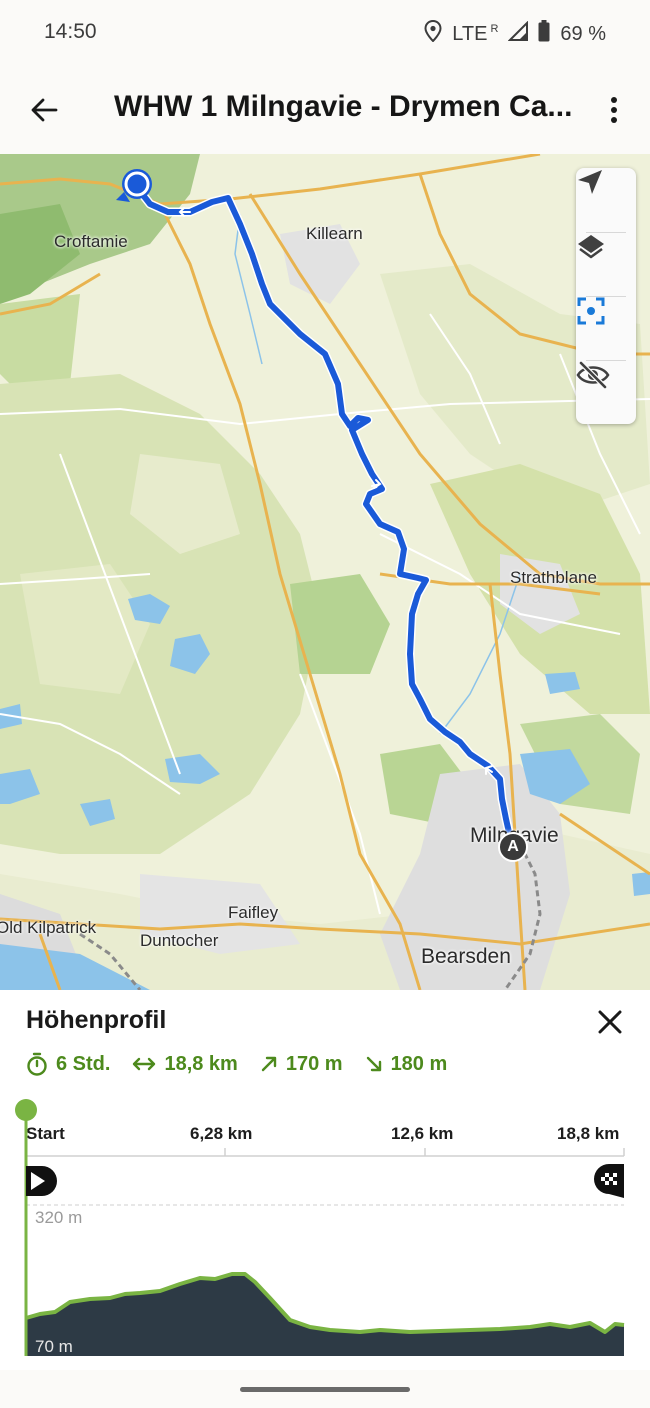 The height and width of the screenshot is (1408, 650). I want to click on arrow-left-icon, so click(44, 110).